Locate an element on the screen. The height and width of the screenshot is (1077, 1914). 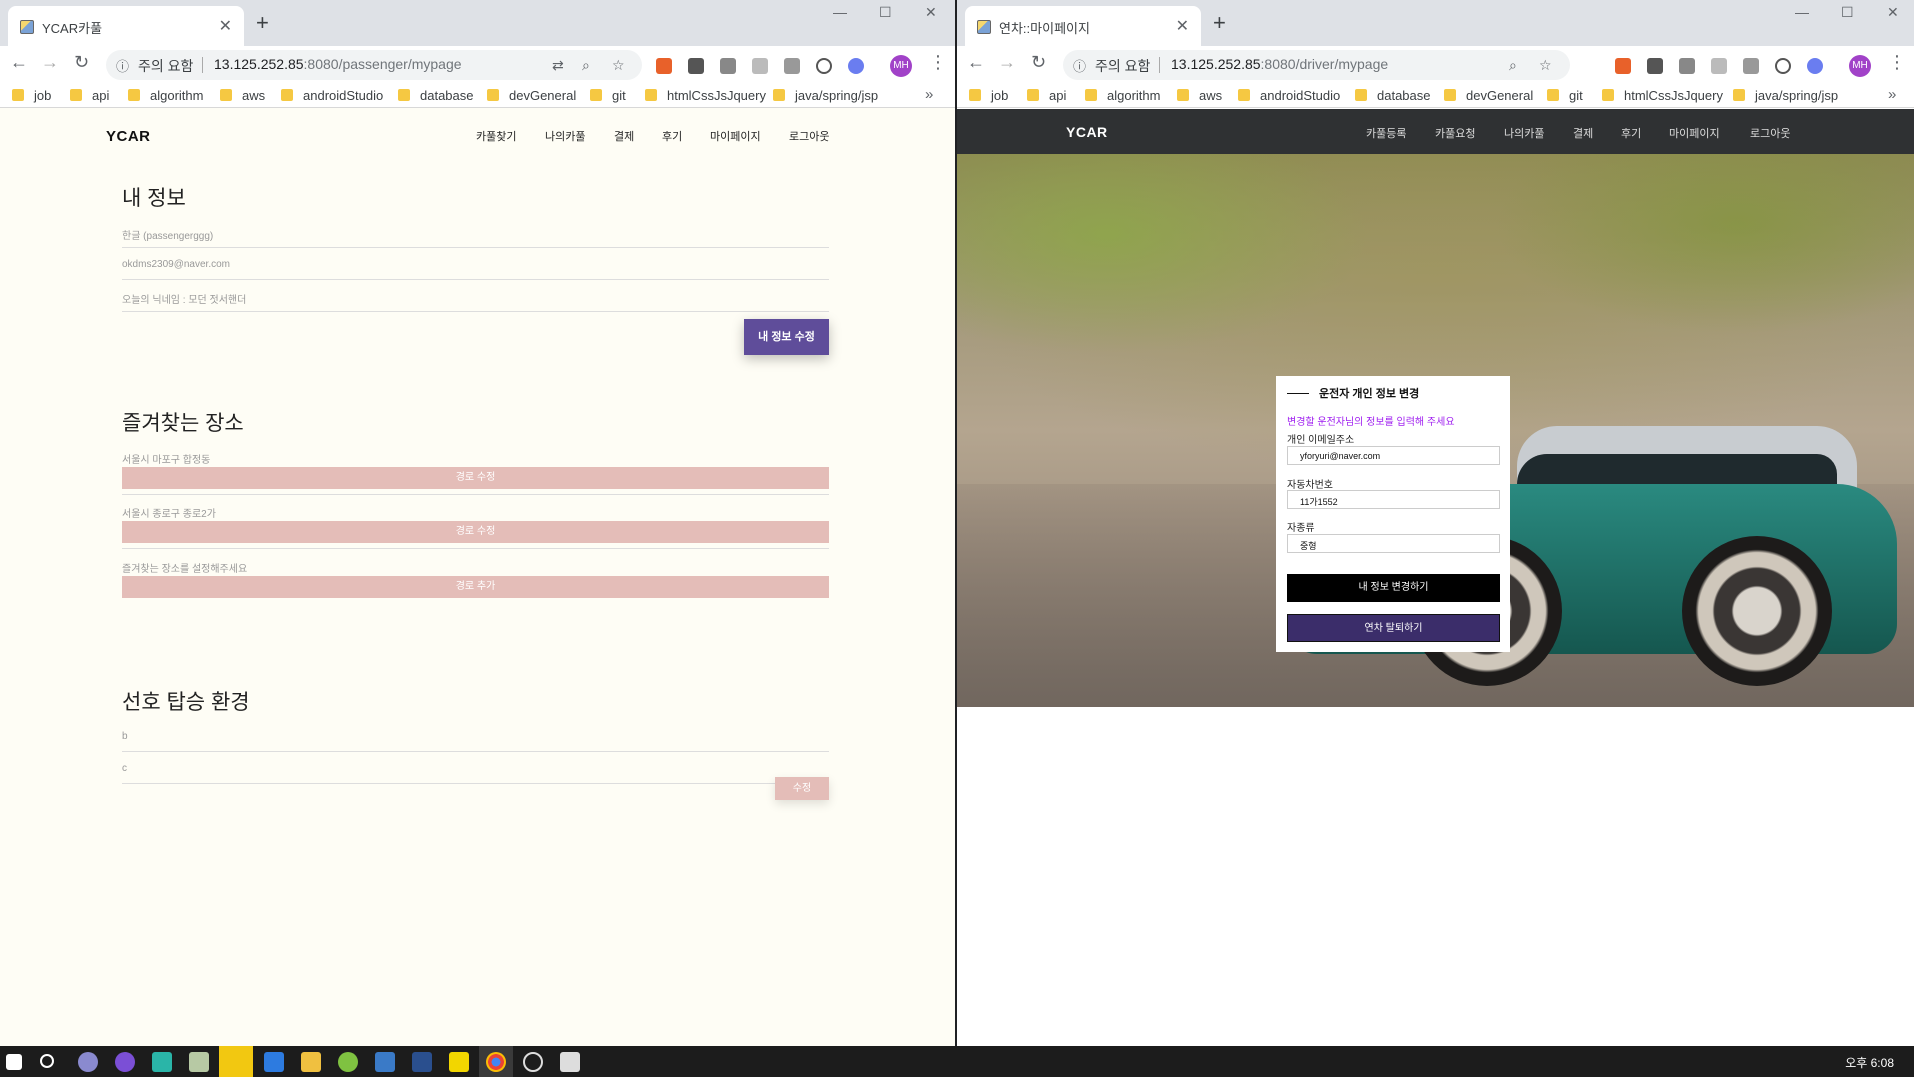
email-input: yforyuri@naver.com is located at coordinates (1393, 455).